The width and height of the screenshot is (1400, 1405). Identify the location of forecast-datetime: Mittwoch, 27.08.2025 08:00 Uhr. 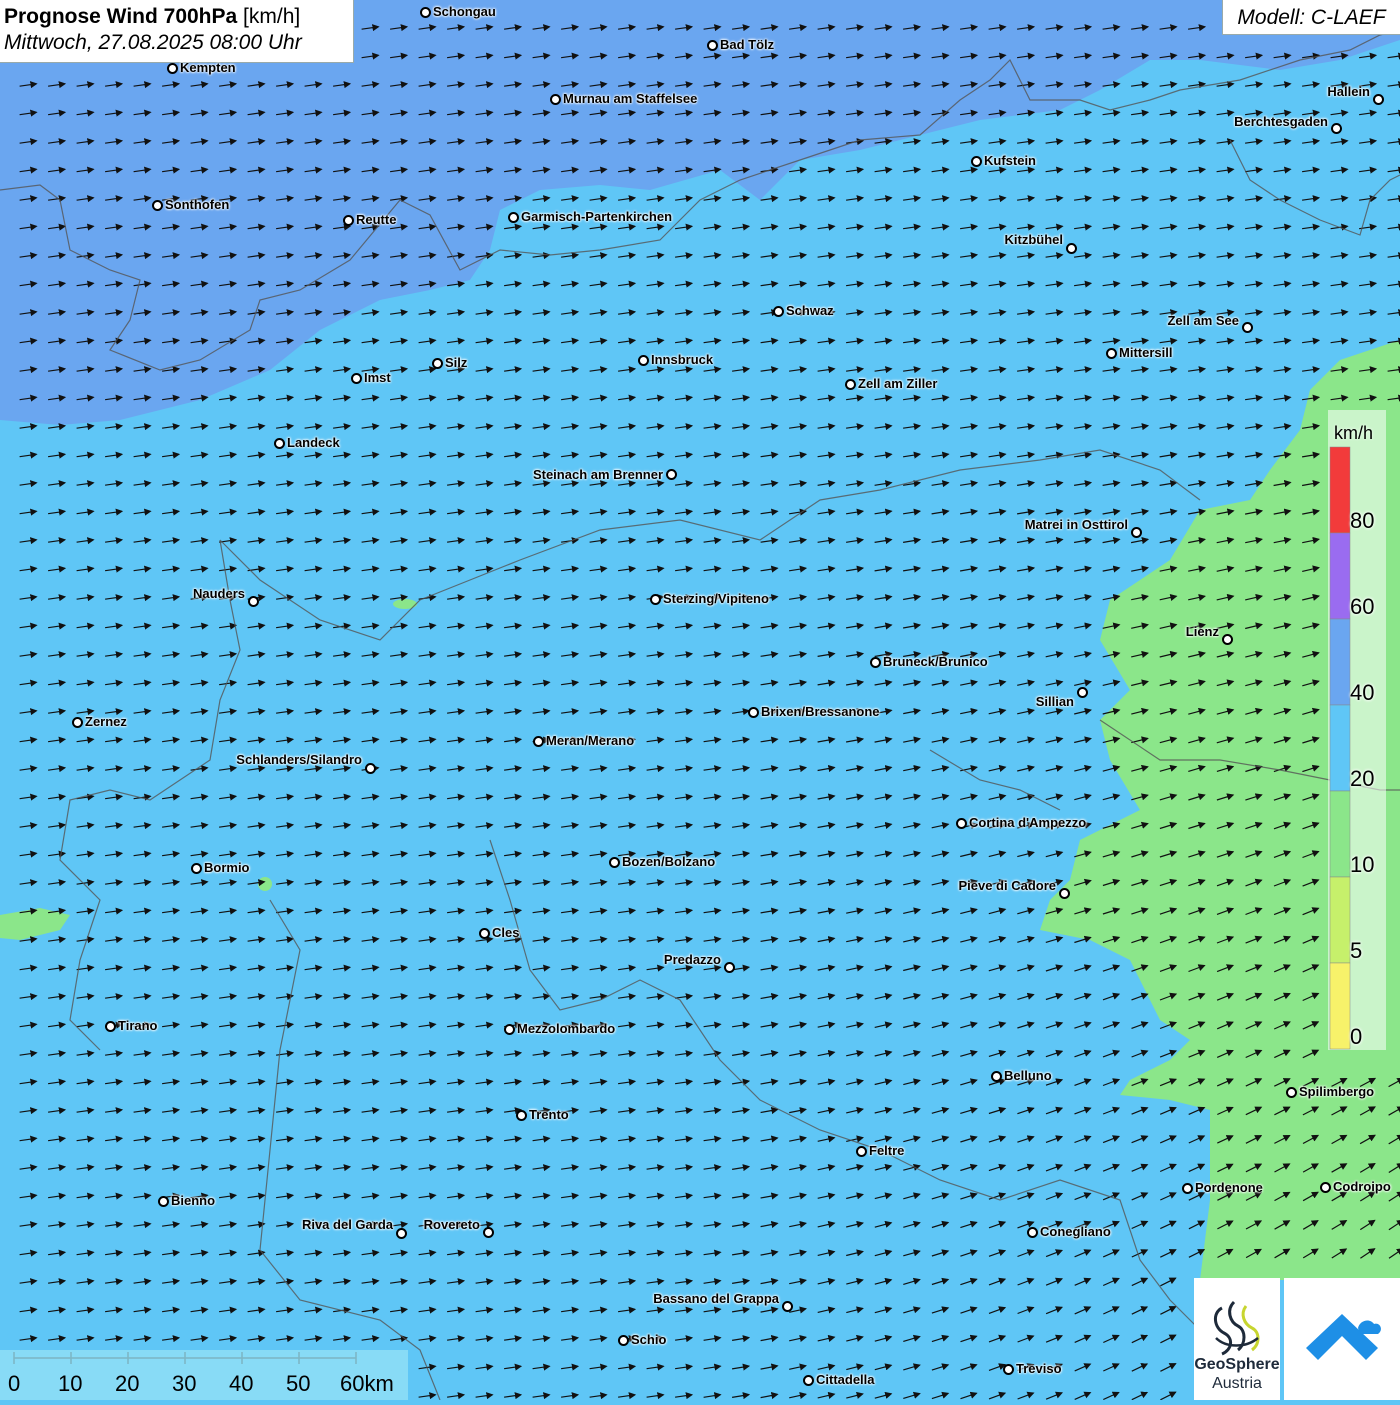
(153, 42).